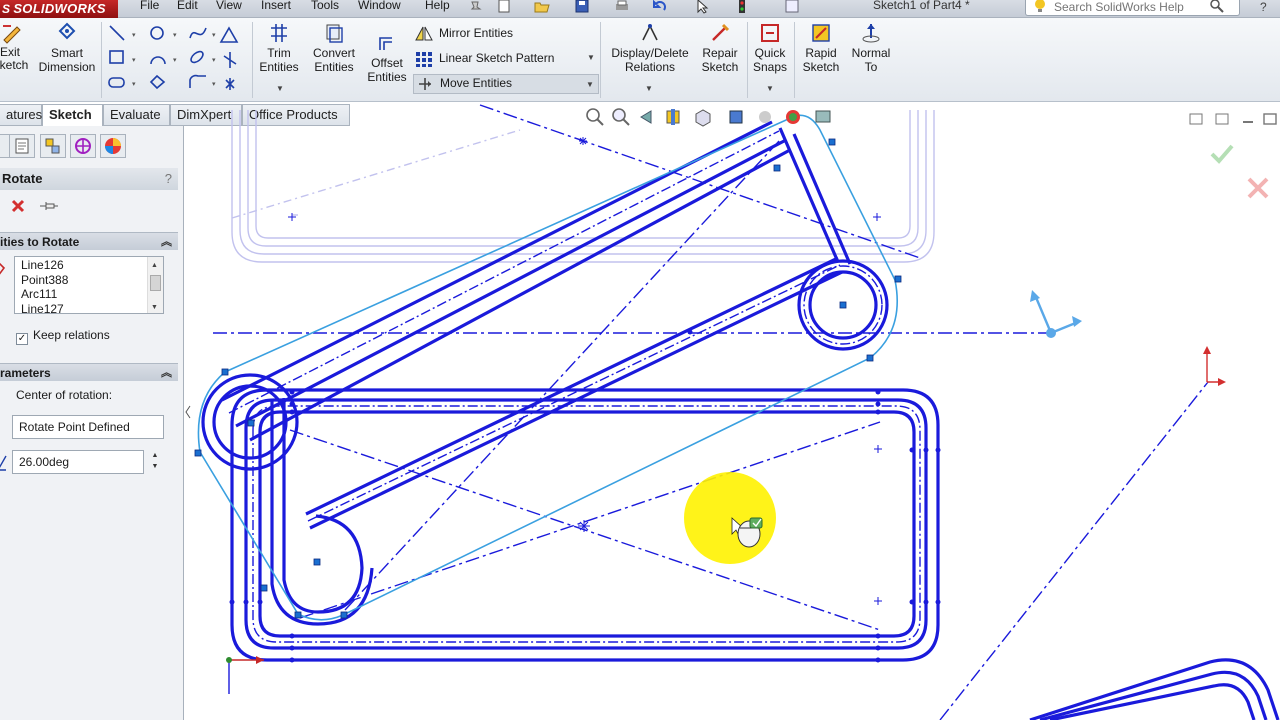 The height and width of the screenshot is (720, 1280). Describe the element at coordinates (72, 115) in the screenshot. I see `tab-sketch: Sketch` at that location.